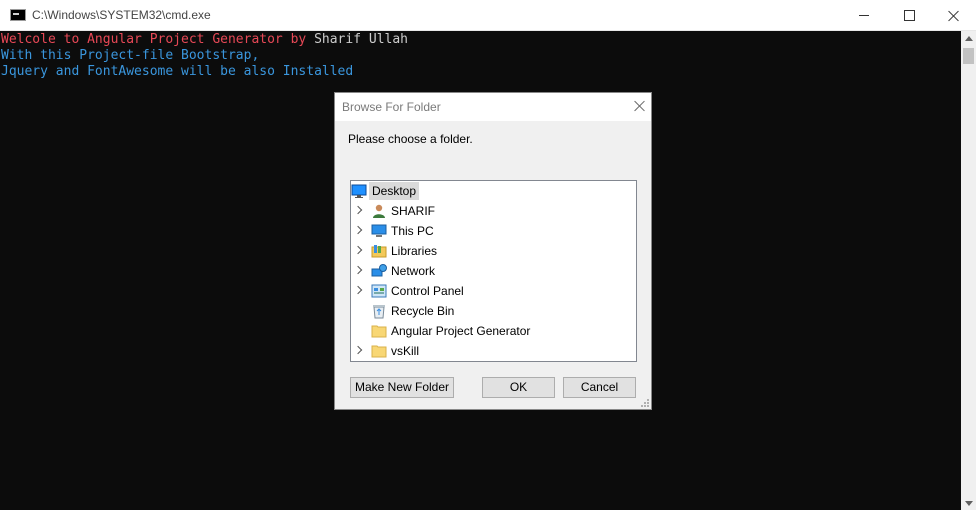  What do you see at coordinates (969, 38) in the screenshot?
I see `scroll-up-icon` at bounding box center [969, 38].